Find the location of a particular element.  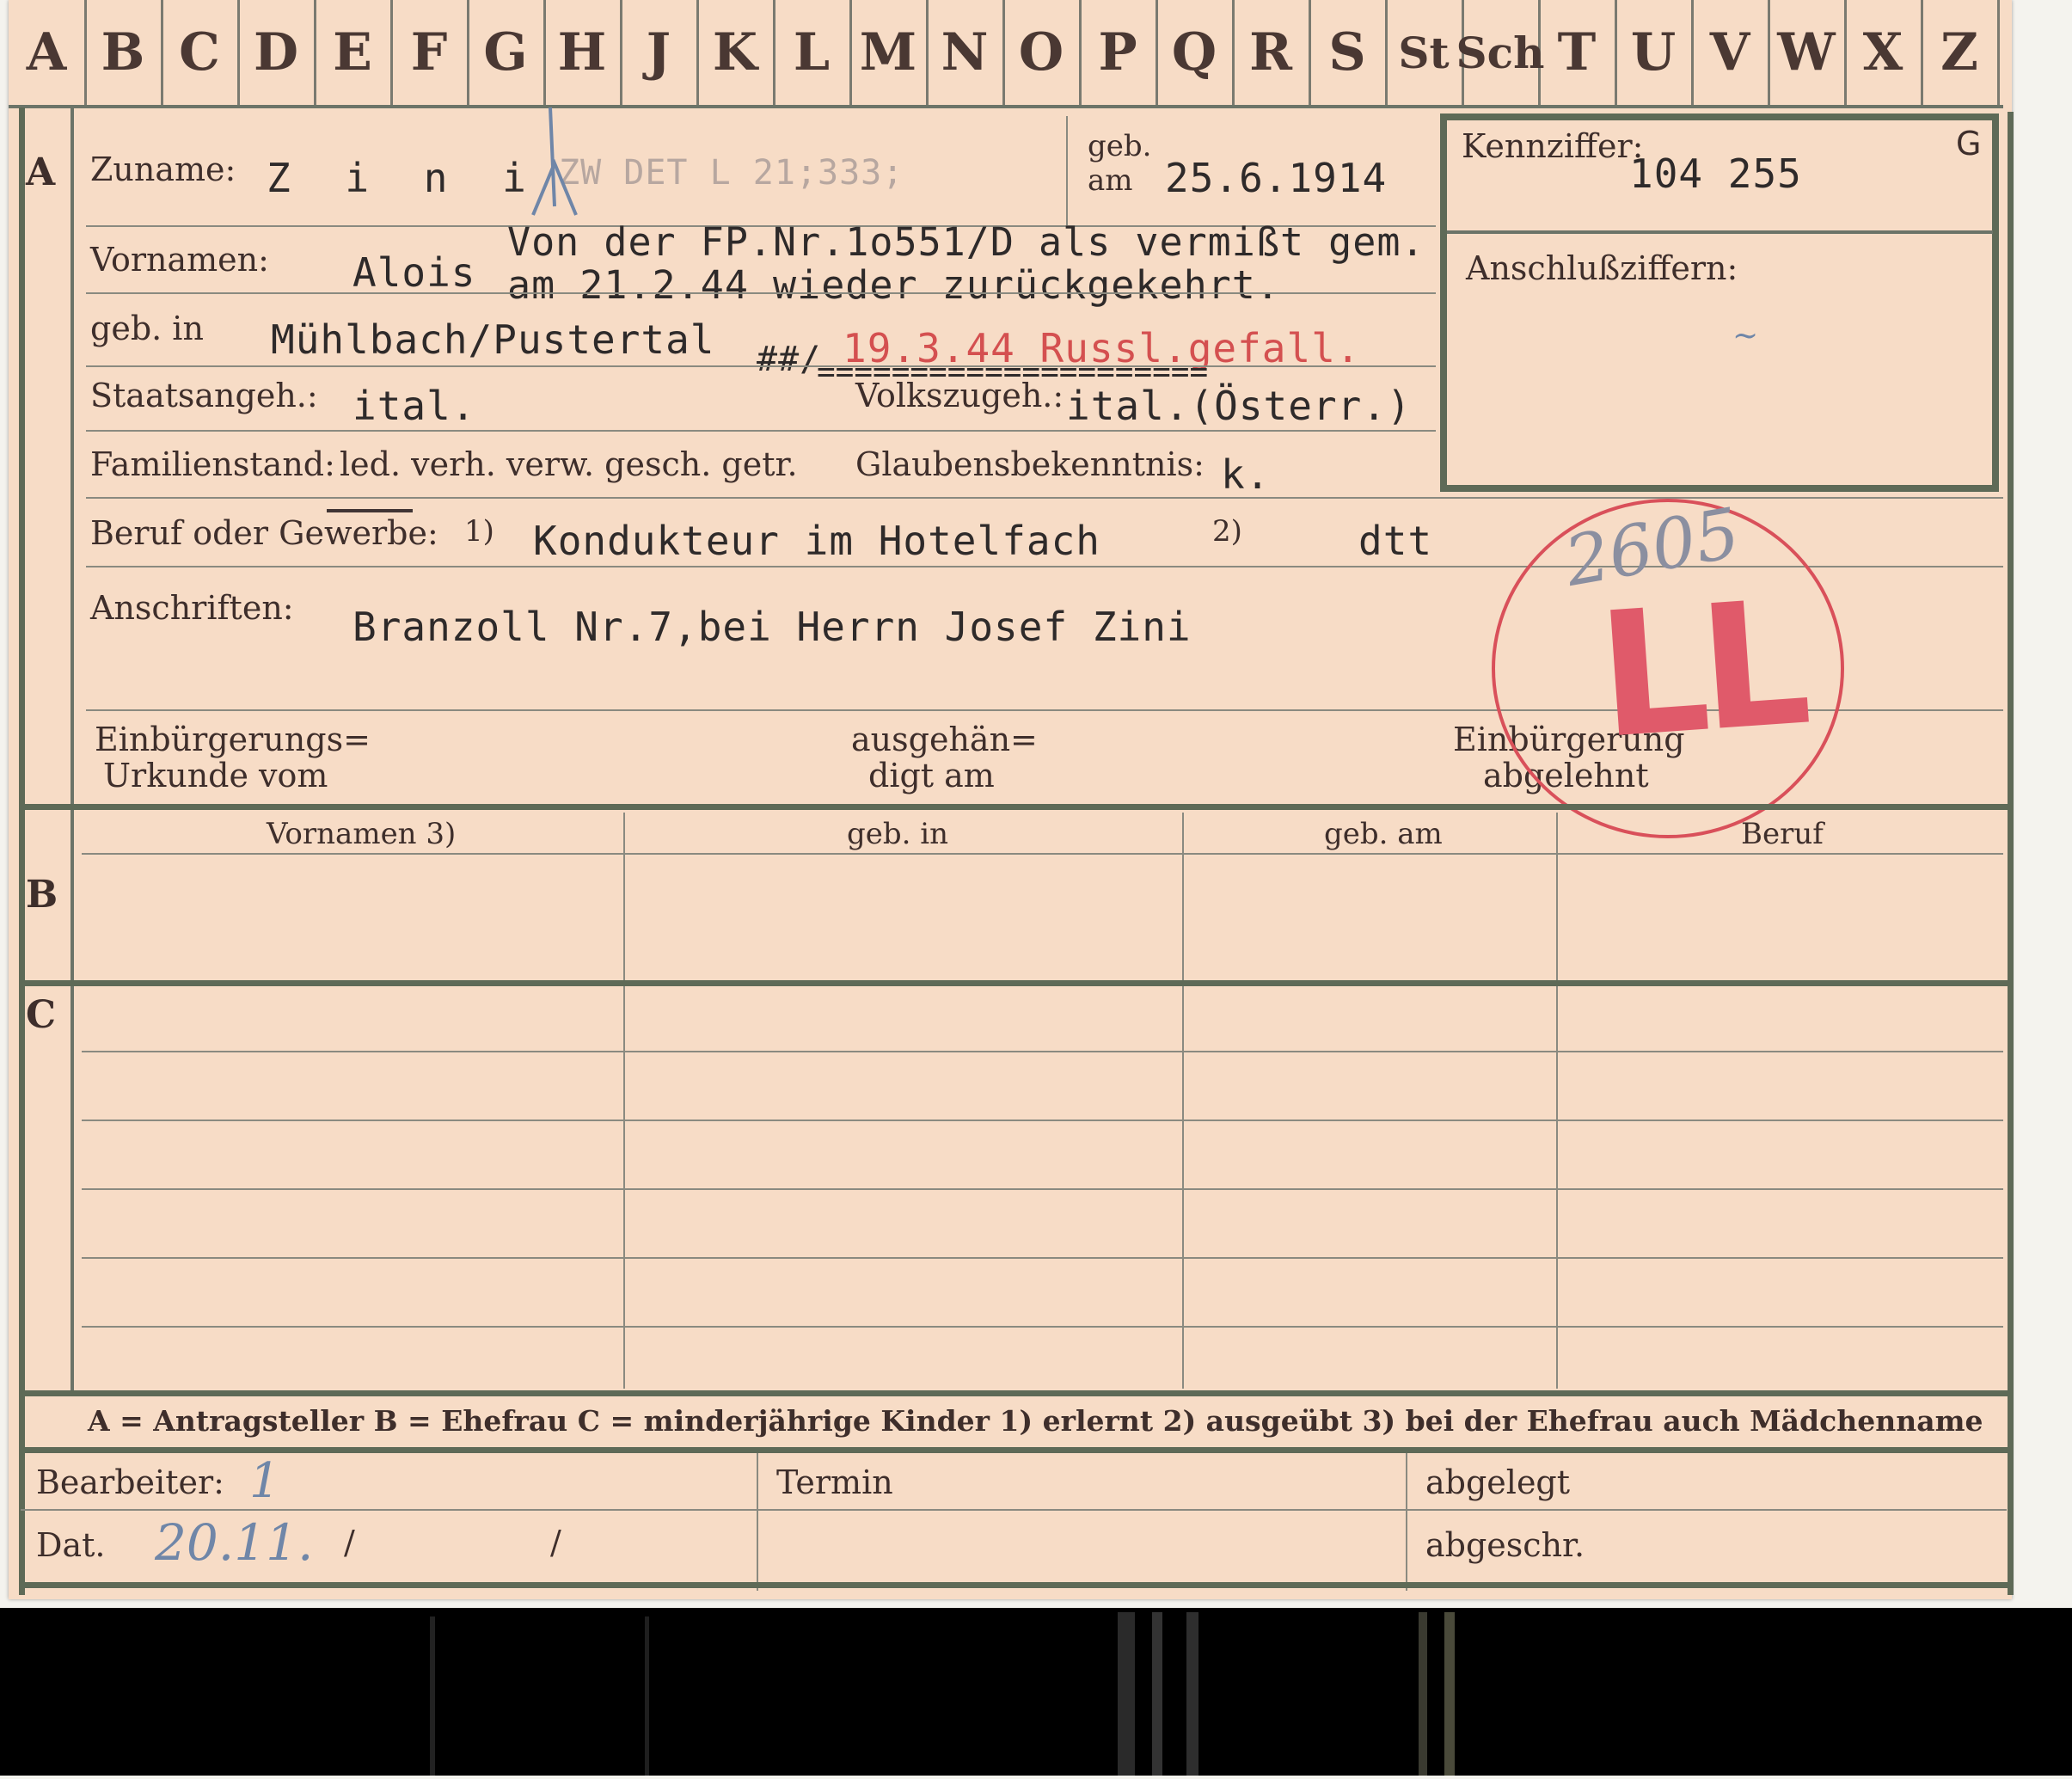

id-box-divider is located at coordinates (1720, 232).